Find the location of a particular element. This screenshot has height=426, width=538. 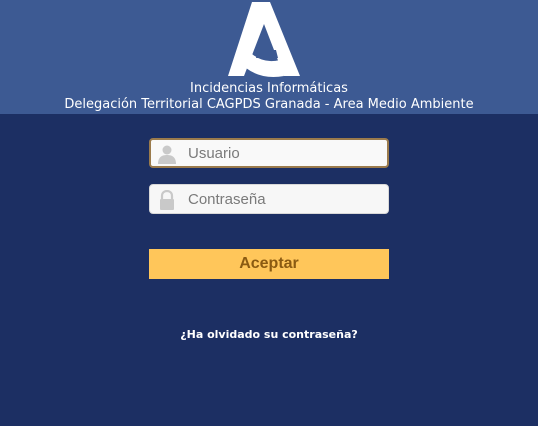

username-field is located at coordinates (269, 153).